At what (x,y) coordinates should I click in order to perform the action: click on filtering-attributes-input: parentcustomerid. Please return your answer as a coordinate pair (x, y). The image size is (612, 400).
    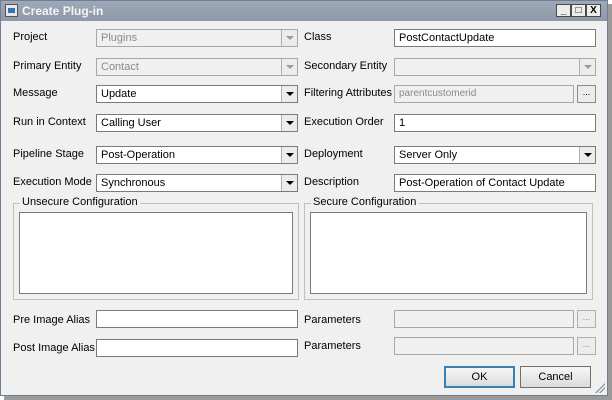
    Looking at the image, I should click on (484, 94).